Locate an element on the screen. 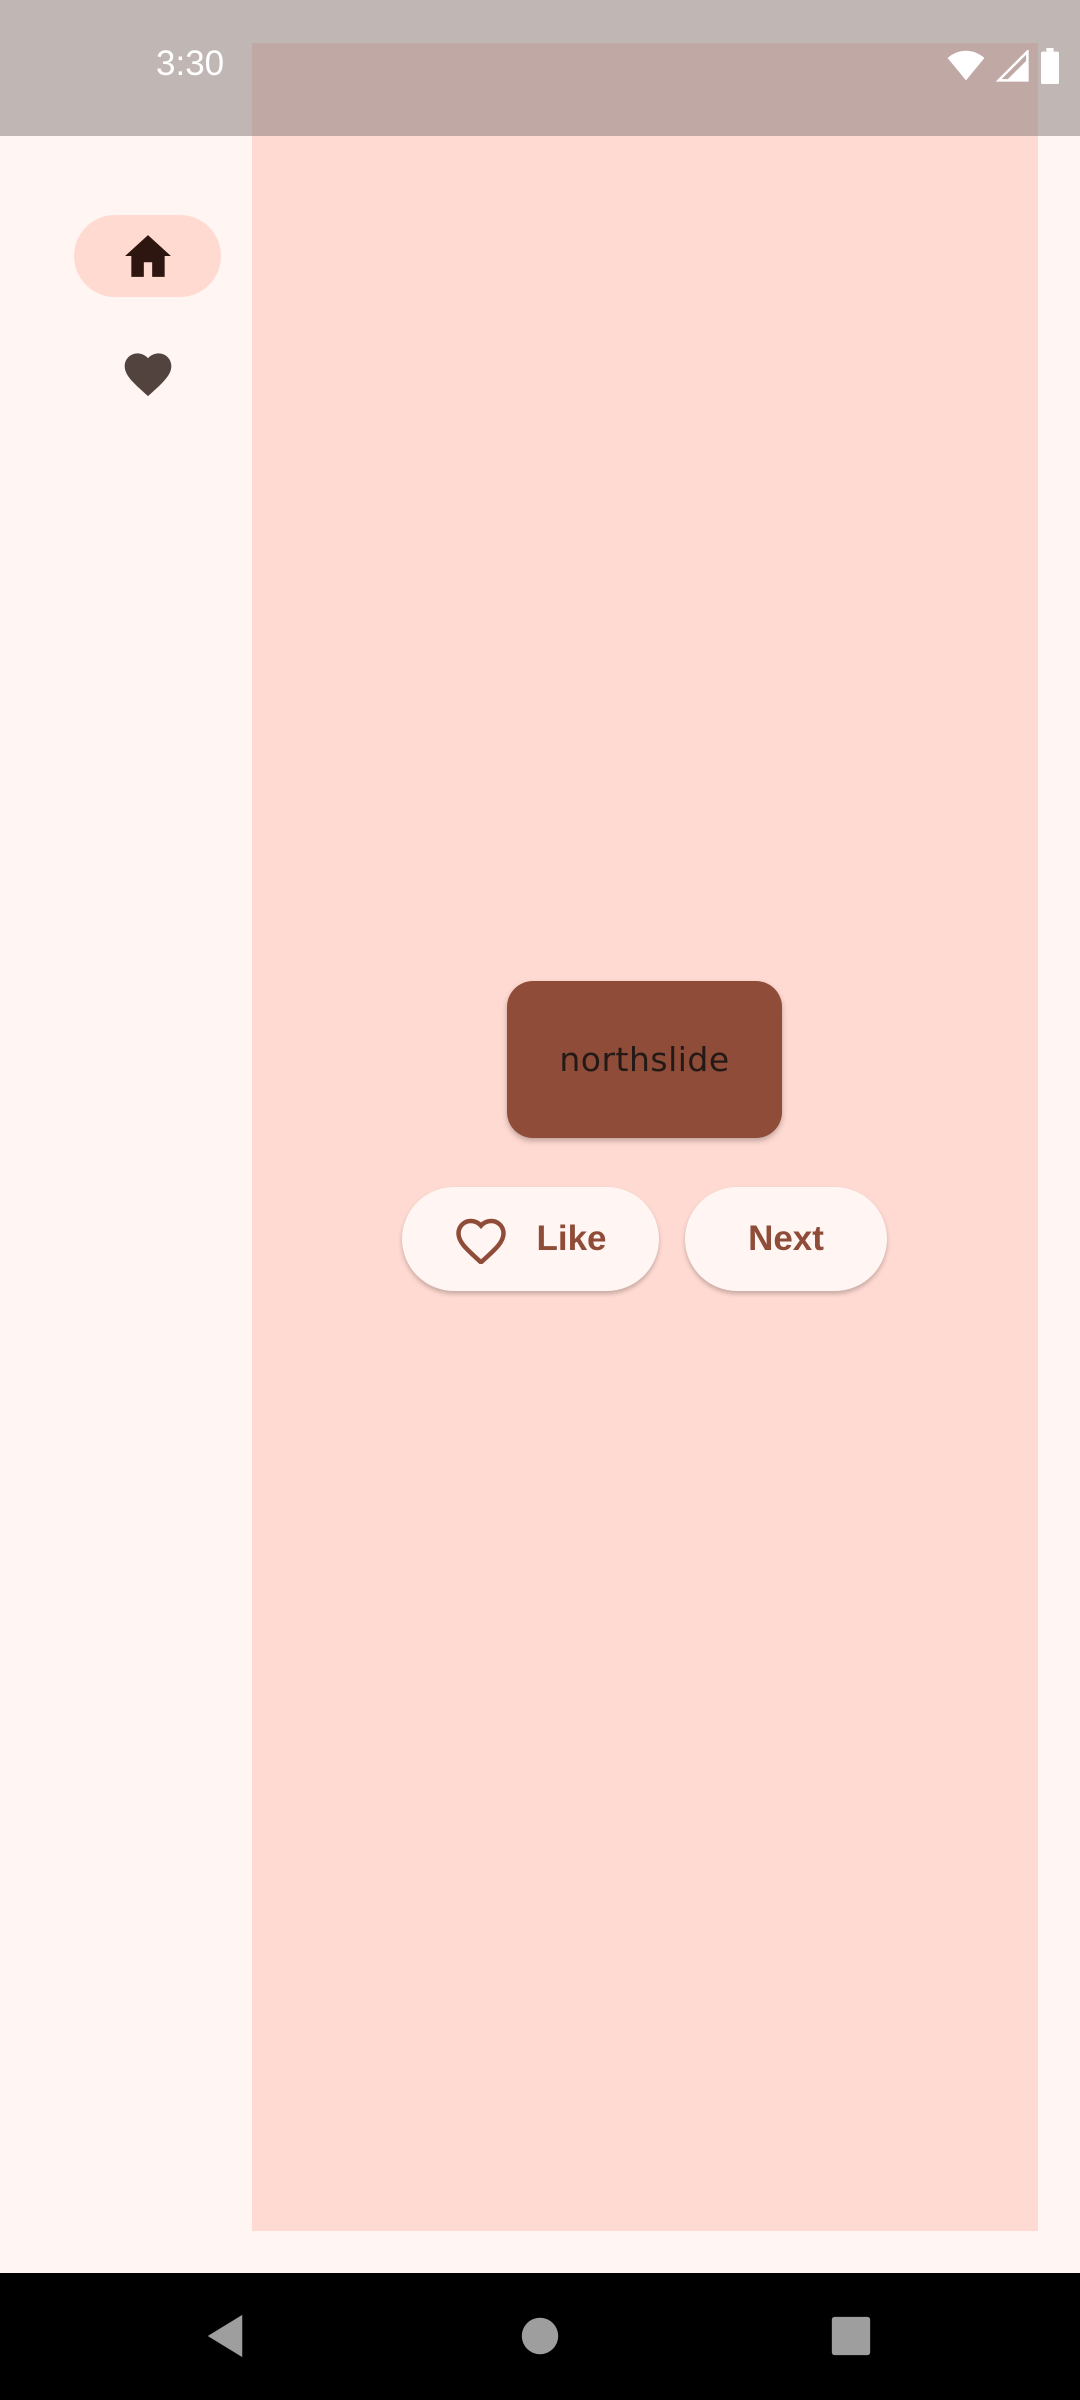 Image resolution: width=1080 pixels, height=2400 pixels. word-text: northslide is located at coordinates (644, 1059).